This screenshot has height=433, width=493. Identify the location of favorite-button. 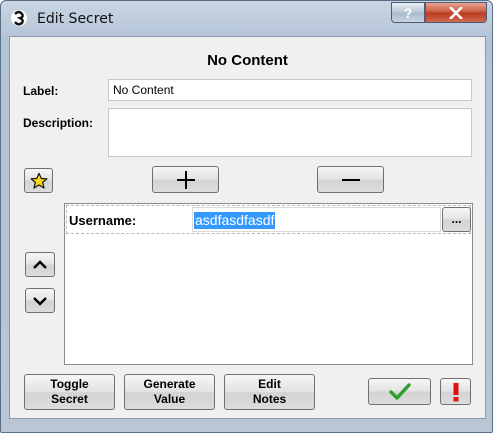
(38, 180).